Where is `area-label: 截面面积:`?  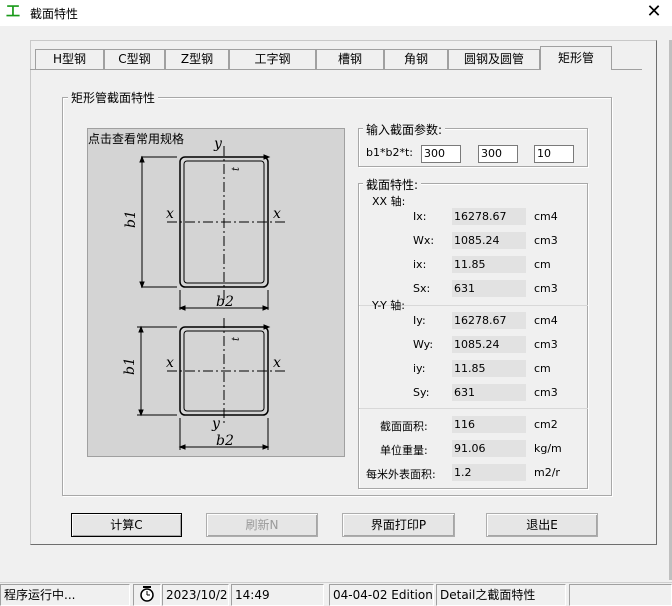 area-label: 截面面积: is located at coordinates (404, 426).